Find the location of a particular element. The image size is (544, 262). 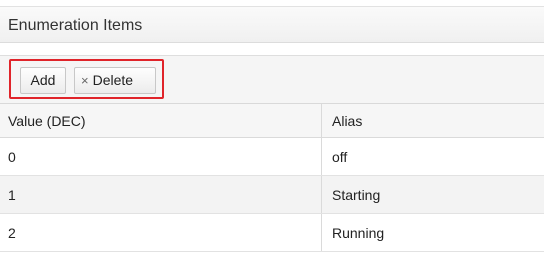

add-button: Add is located at coordinates (43, 80).